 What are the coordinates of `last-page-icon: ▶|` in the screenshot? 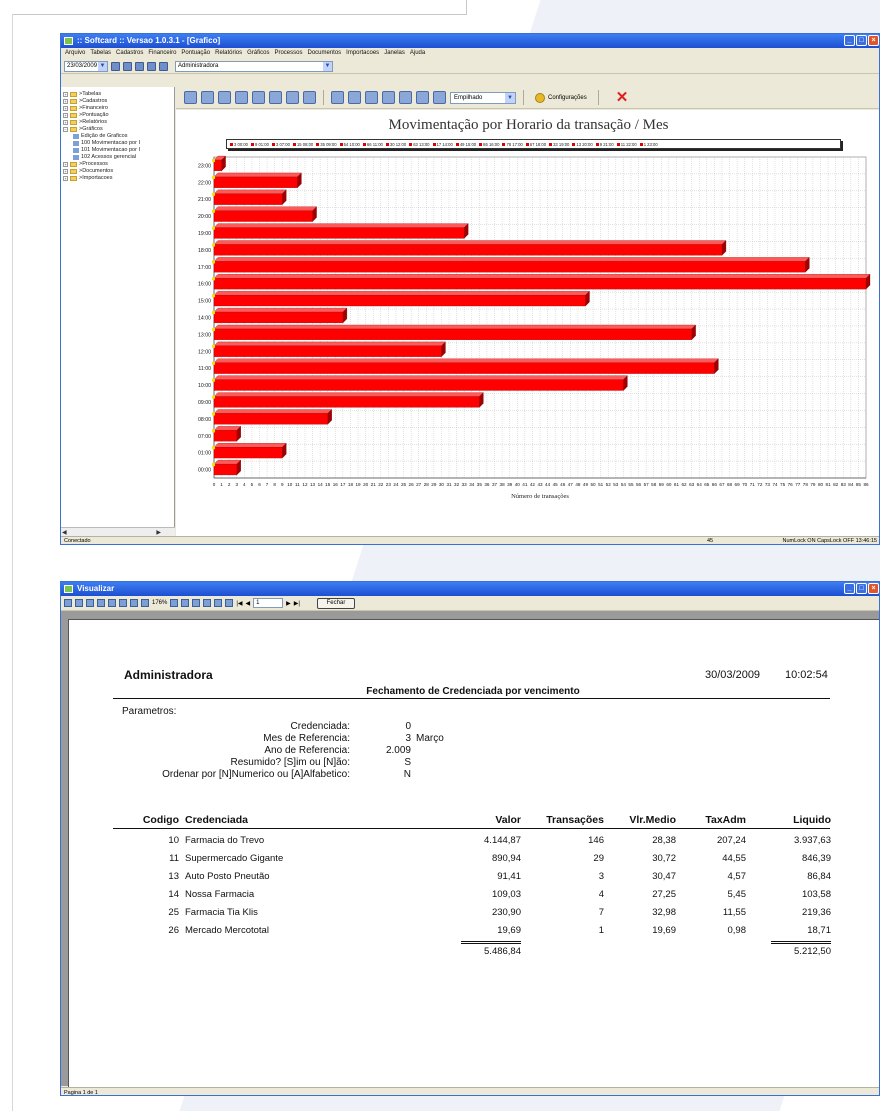 It's located at (297, 603).